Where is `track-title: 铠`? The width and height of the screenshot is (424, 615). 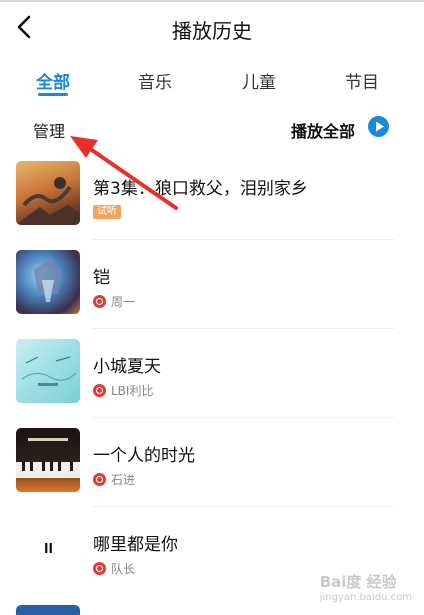
track-title: 铠 is located at coordinates (101, 278).